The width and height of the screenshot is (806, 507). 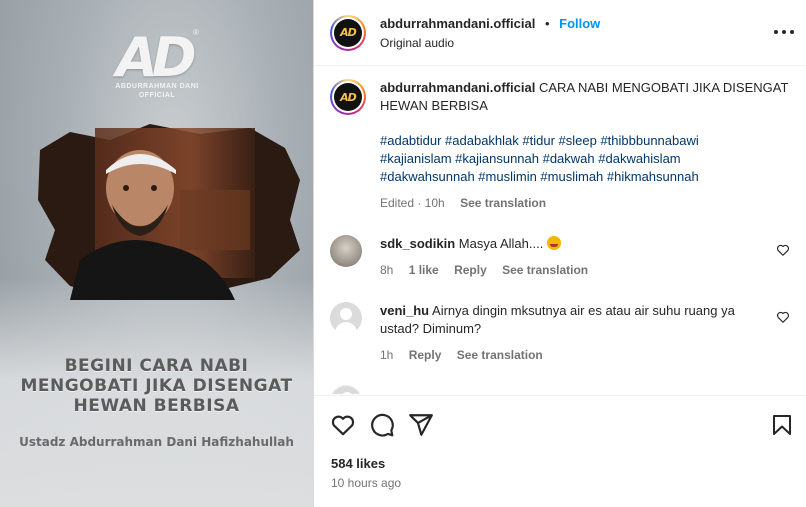 I want to click on caption-username: abdurrahmandani.official, so click(x=457, y=87).